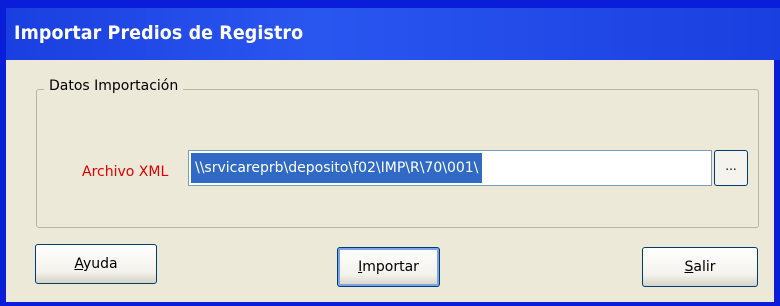 This screenshot has height=306, width=780. I want to click on import-button-label: mportar, so click(390, 267).